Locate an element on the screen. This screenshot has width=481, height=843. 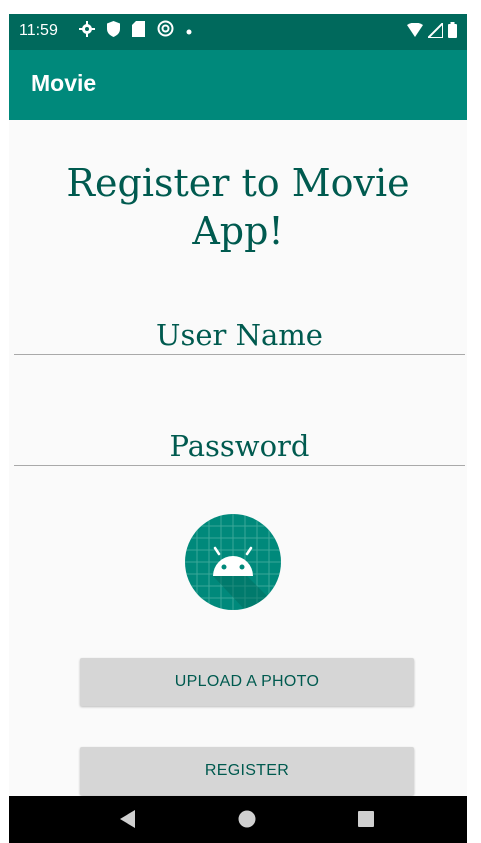
register-button: REGISTER is located at coordinates (247, 771).